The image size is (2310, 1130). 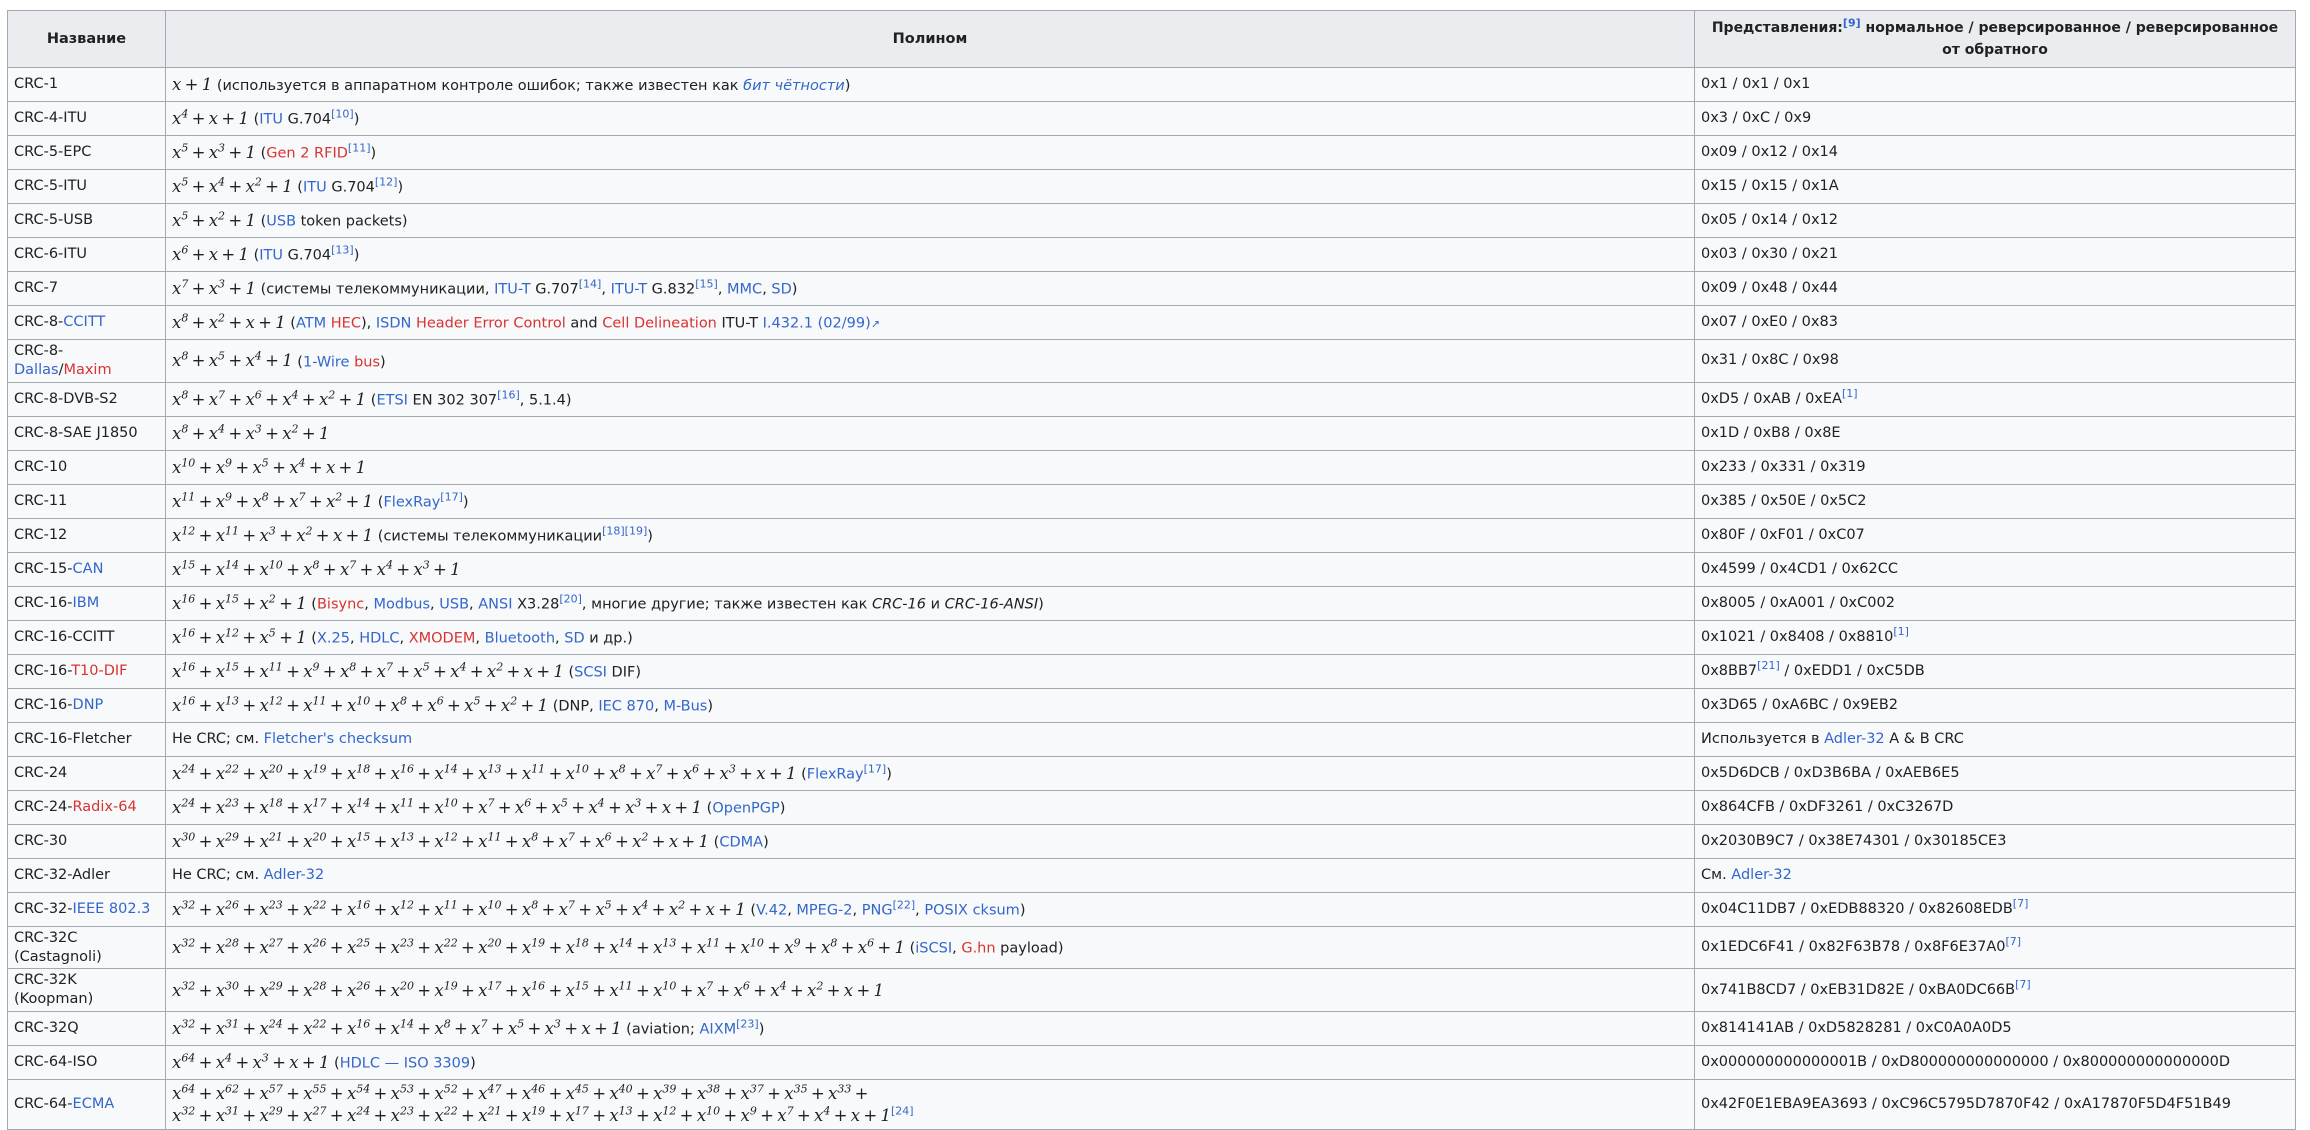 I want to click on wiki-link: 1-Wire, so click(x=326, y=362).